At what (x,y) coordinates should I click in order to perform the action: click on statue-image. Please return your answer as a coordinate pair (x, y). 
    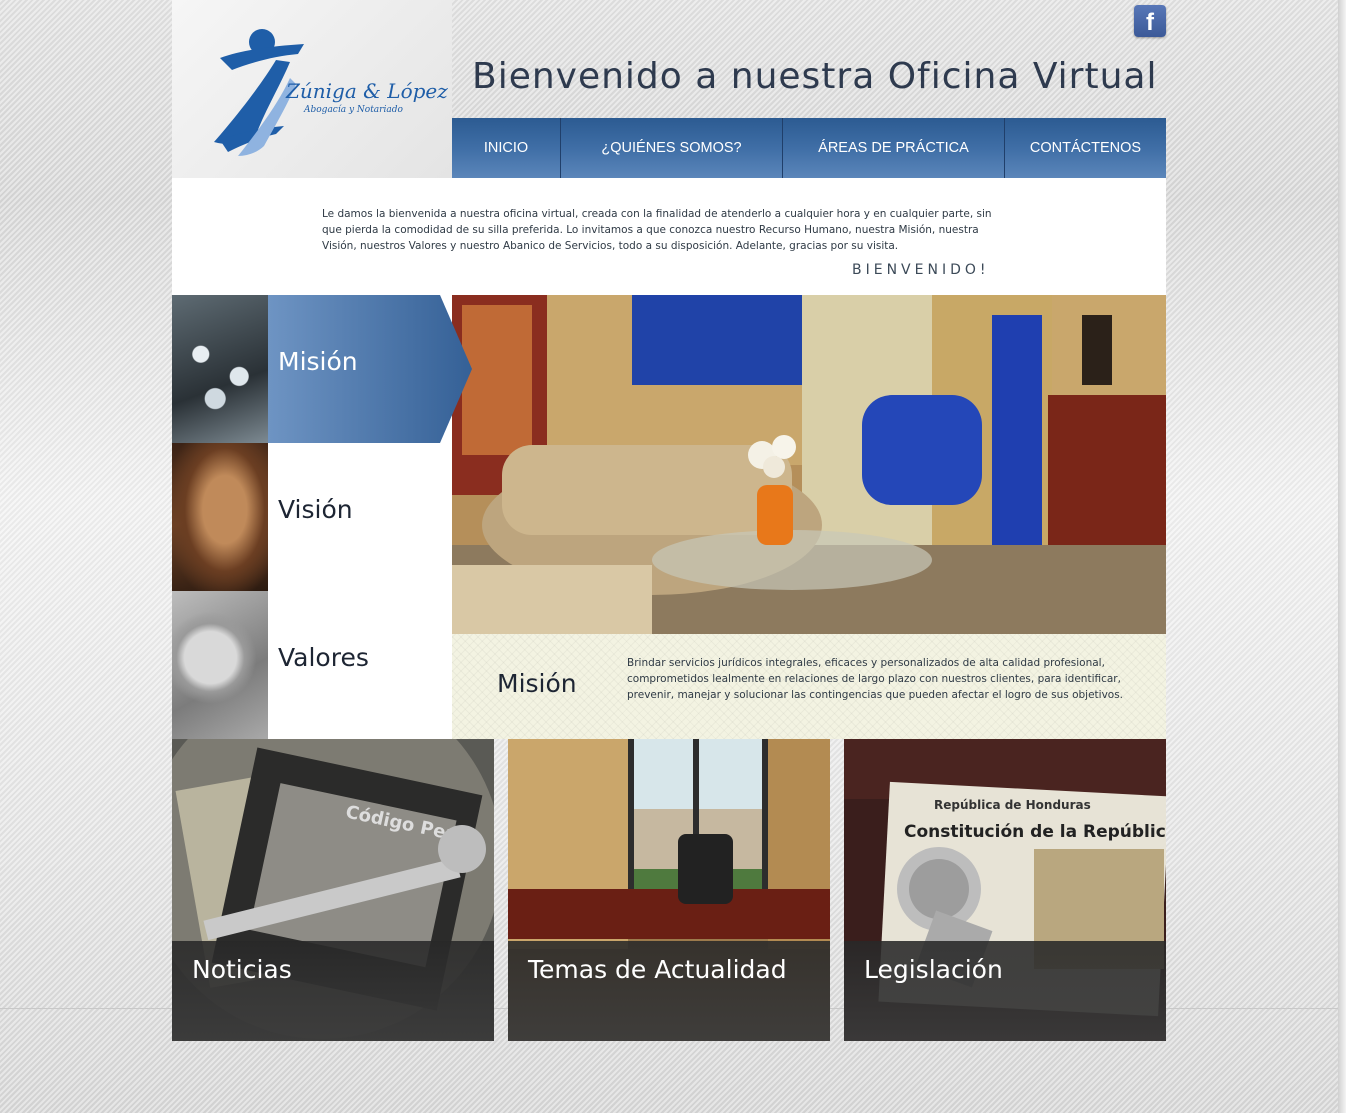
    Looking at the image, I should click on (220, 517).